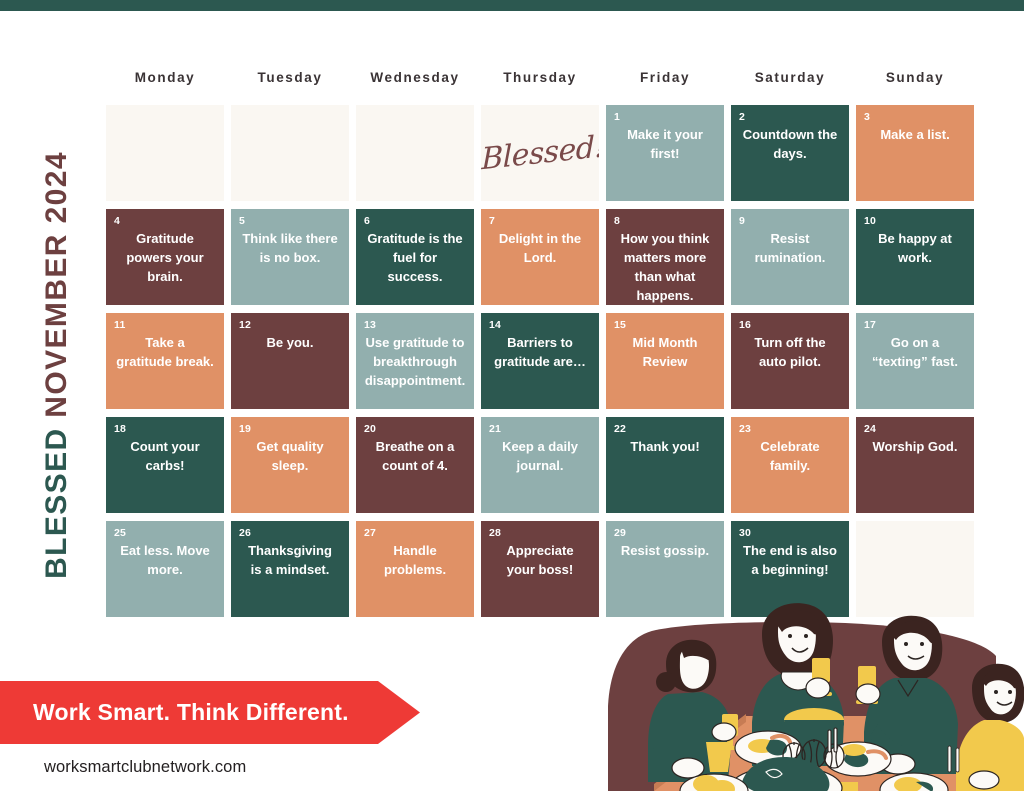 Image resolution: width=1024 pixels, height=791 pixels. I want to click on calendar-cell-day-21: 21 Keep a daily journal., so click(540, 465).